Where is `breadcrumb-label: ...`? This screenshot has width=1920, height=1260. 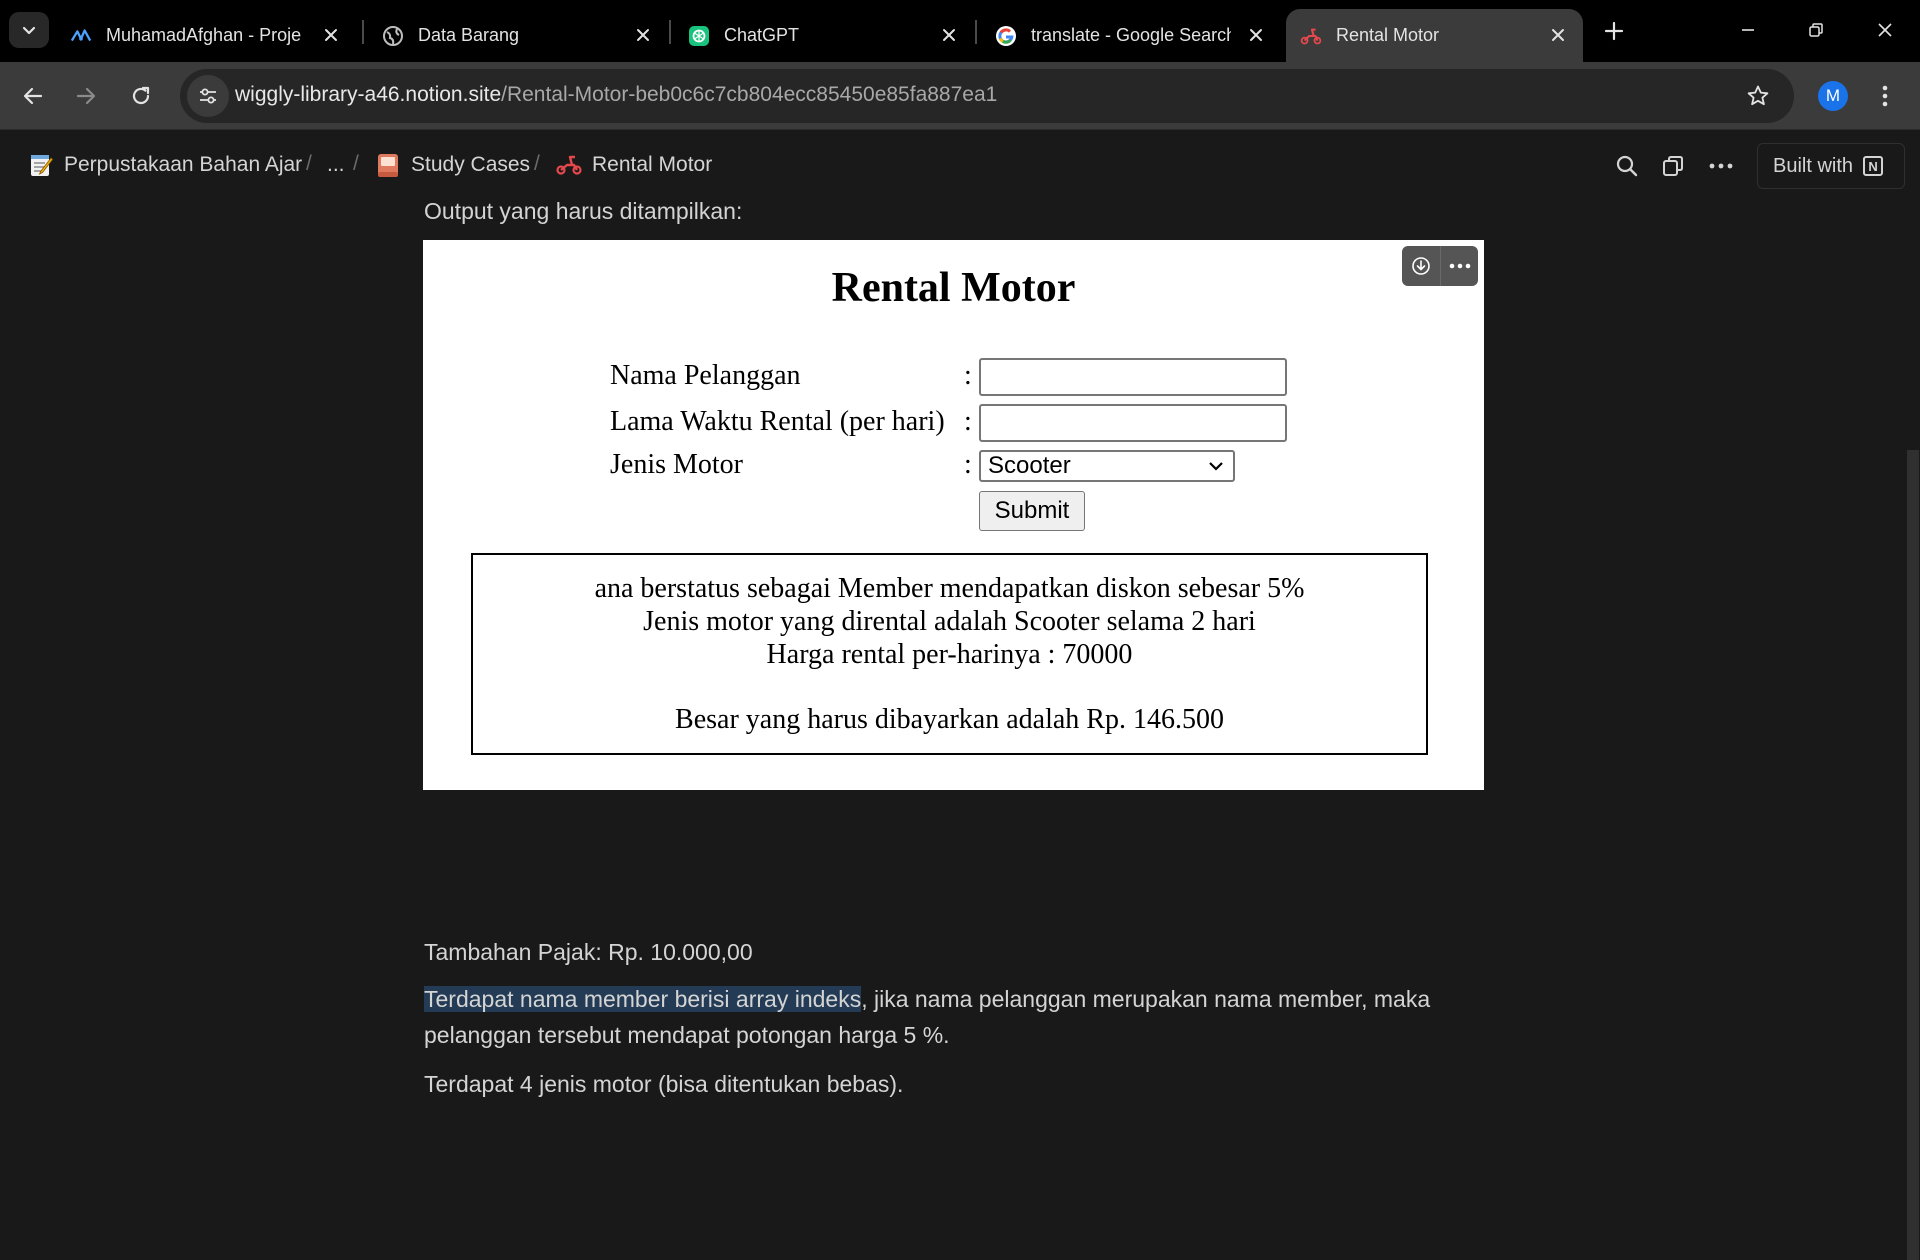 breadcrumb-label: ... is located at coordinates (336, 164).